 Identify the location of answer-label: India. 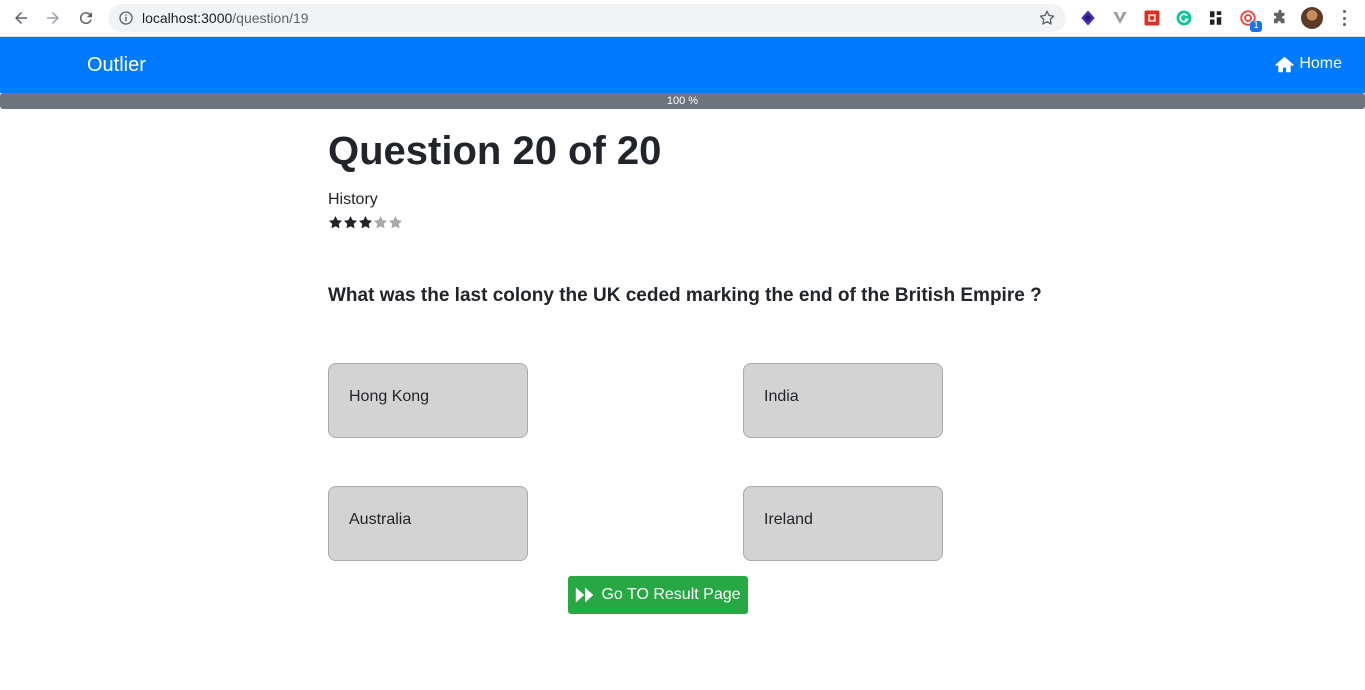
(781, 396).